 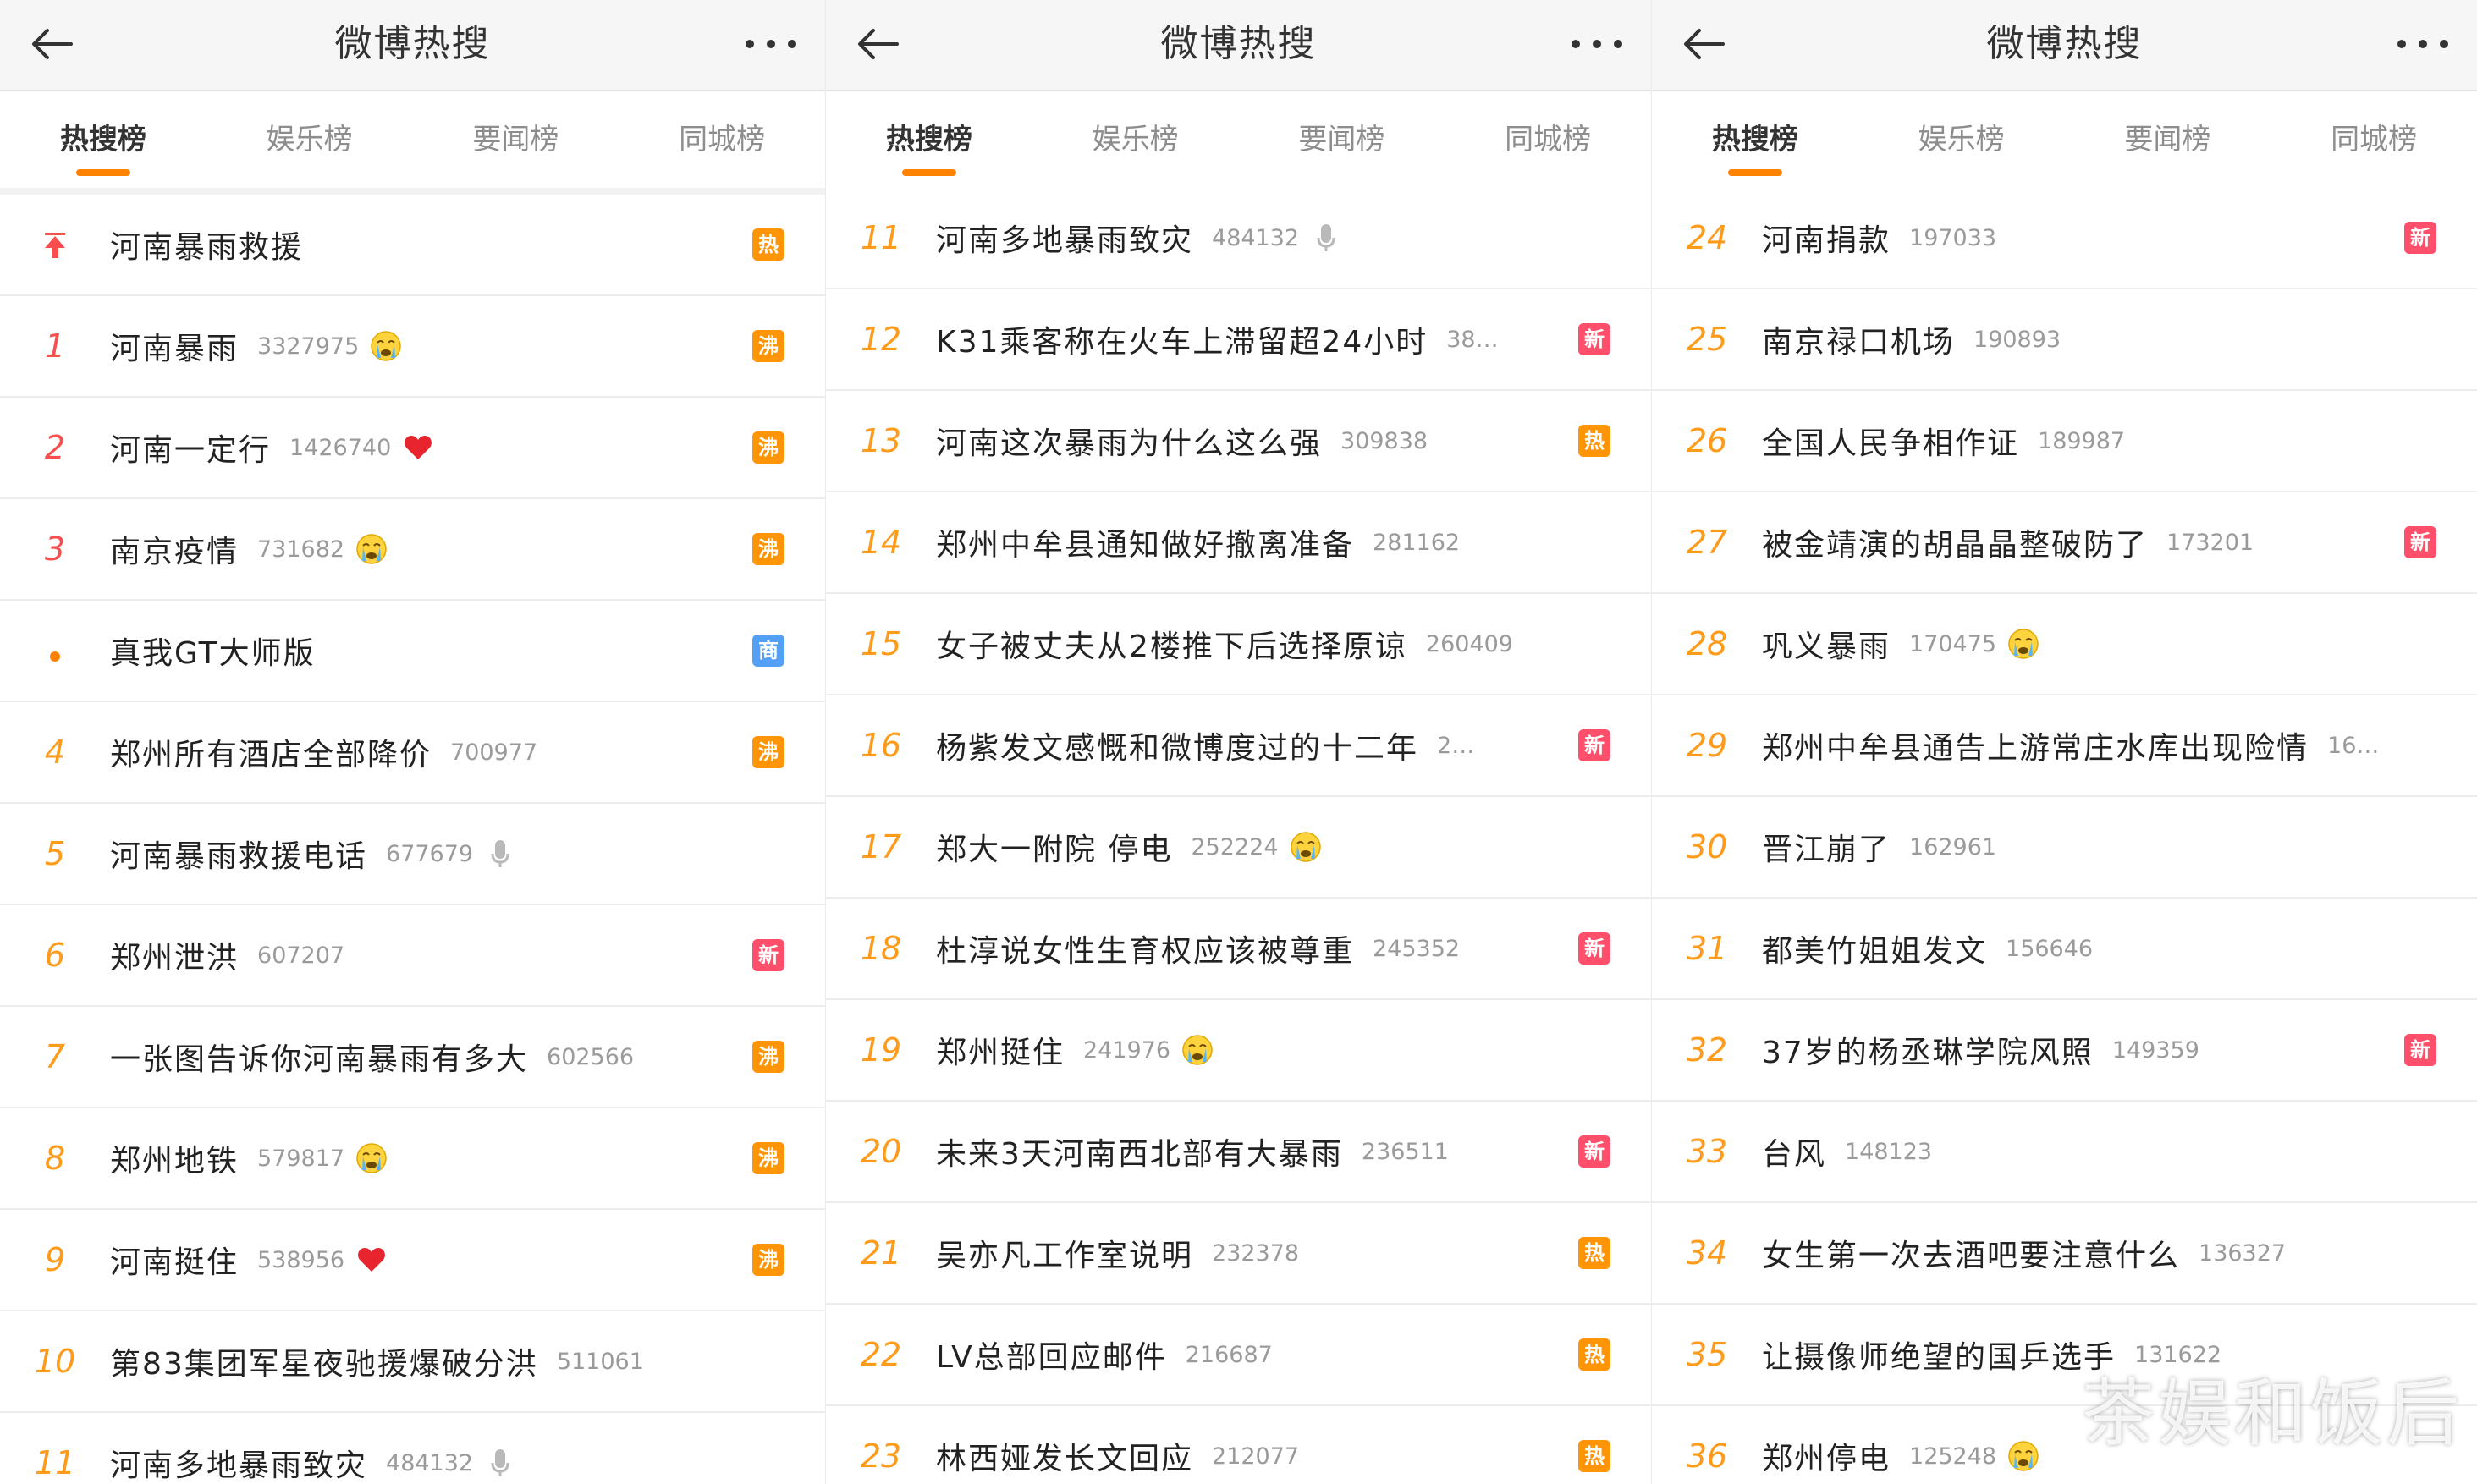 I want to click on hot-search-row: 33 台风 148123, so click(x=2064, y=1152).